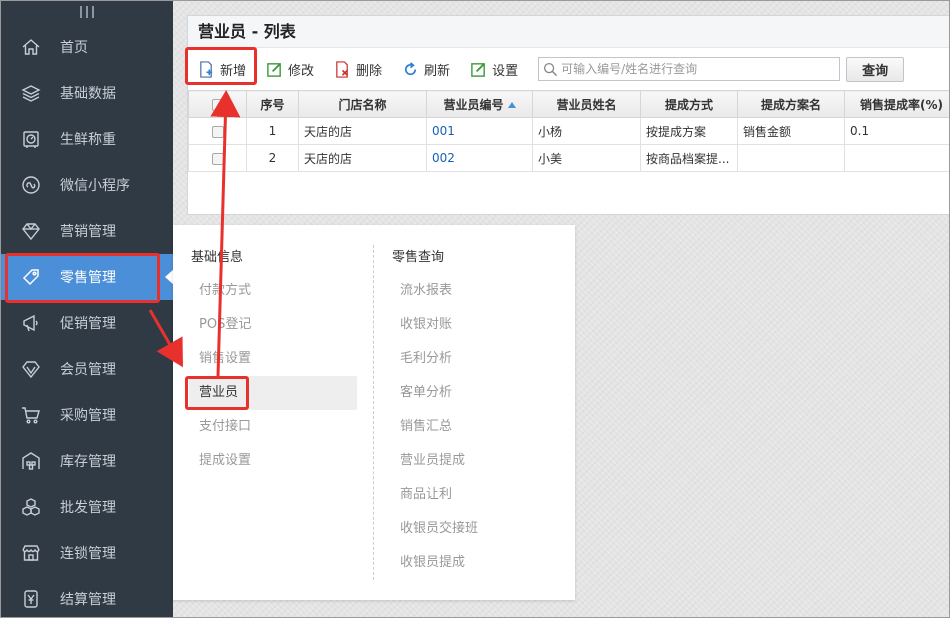 The height and width of the screenshot is (618, 950). What do you see at coordinates (791, 104) in the screenshot?
I see `col-header-commission-plan: 提成方案名` at bounding box center [791, 104].